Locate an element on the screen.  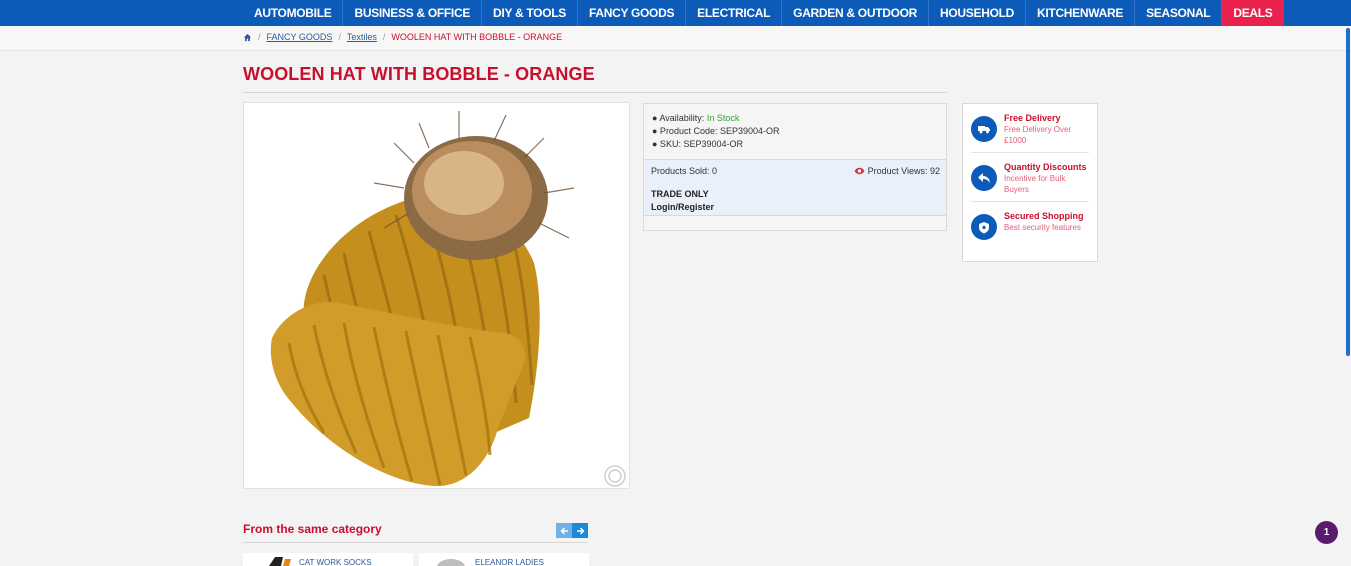
trade-block: TRADE ONLY Login/Register is located at coordinates (682, 201).